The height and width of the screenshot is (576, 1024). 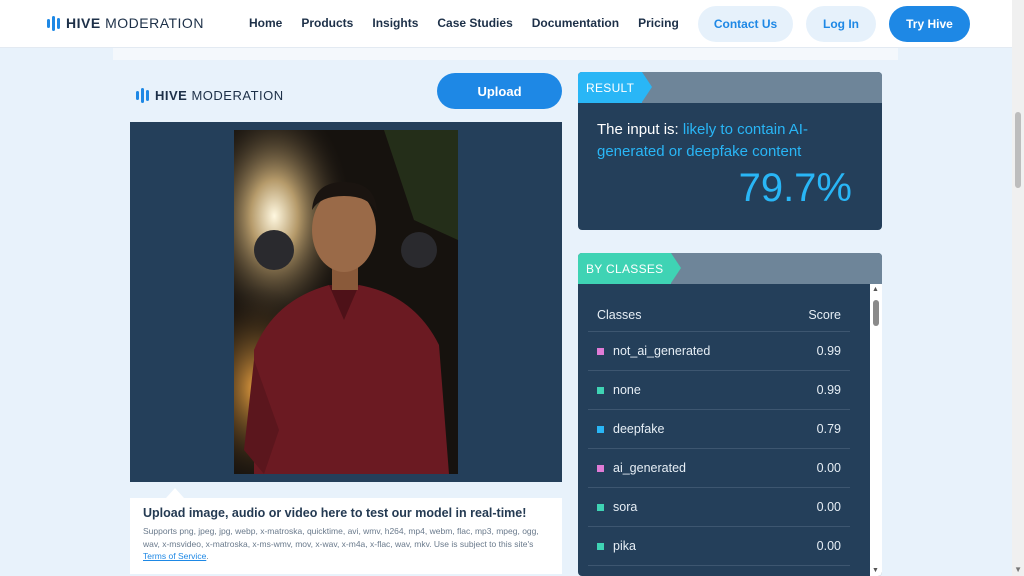 What do you see at coordinates (876, 313) in the screenshot?
I see `classes-scrollbar-thumb` at bounding box center [876, 313].